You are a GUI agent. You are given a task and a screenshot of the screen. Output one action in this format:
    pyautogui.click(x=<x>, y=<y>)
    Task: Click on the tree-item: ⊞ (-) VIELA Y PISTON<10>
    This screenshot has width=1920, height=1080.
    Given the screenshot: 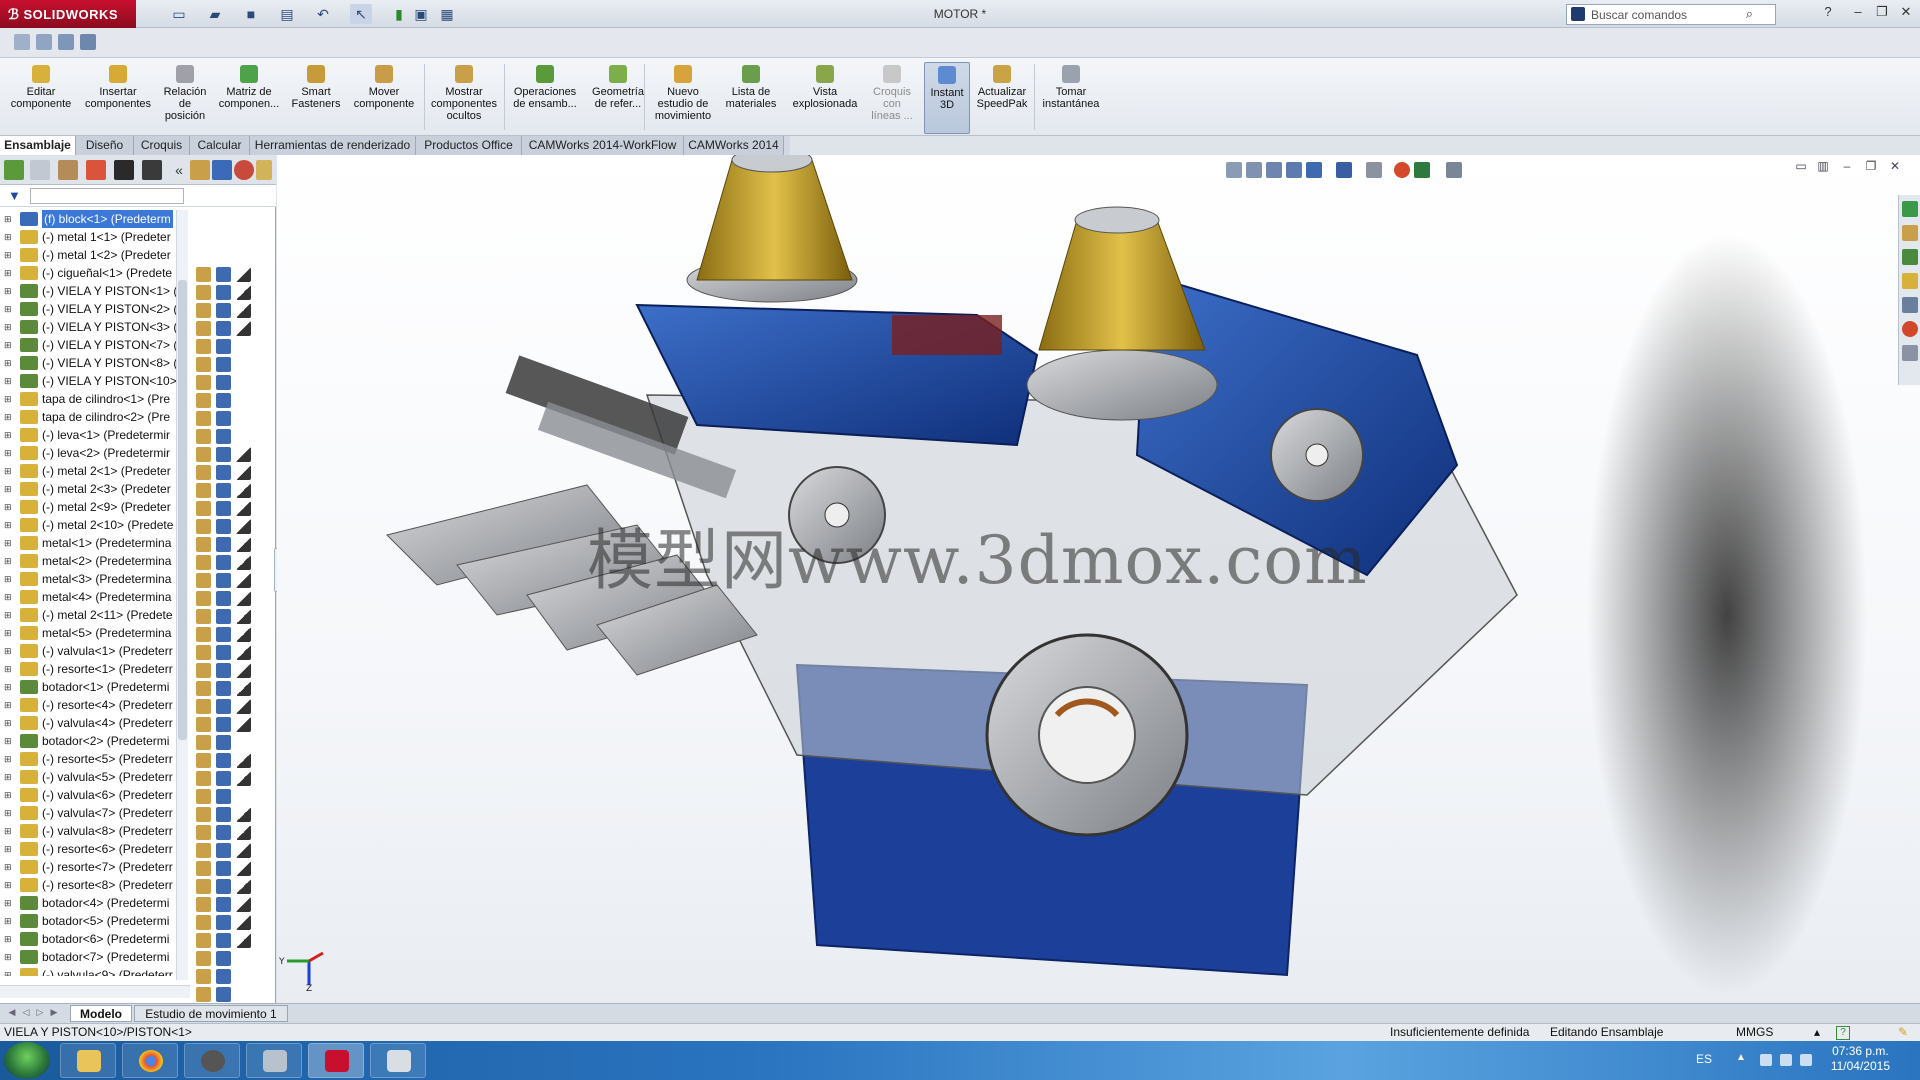 What is the action you would take?
    pyautogui.click(x=95, y=381)
    